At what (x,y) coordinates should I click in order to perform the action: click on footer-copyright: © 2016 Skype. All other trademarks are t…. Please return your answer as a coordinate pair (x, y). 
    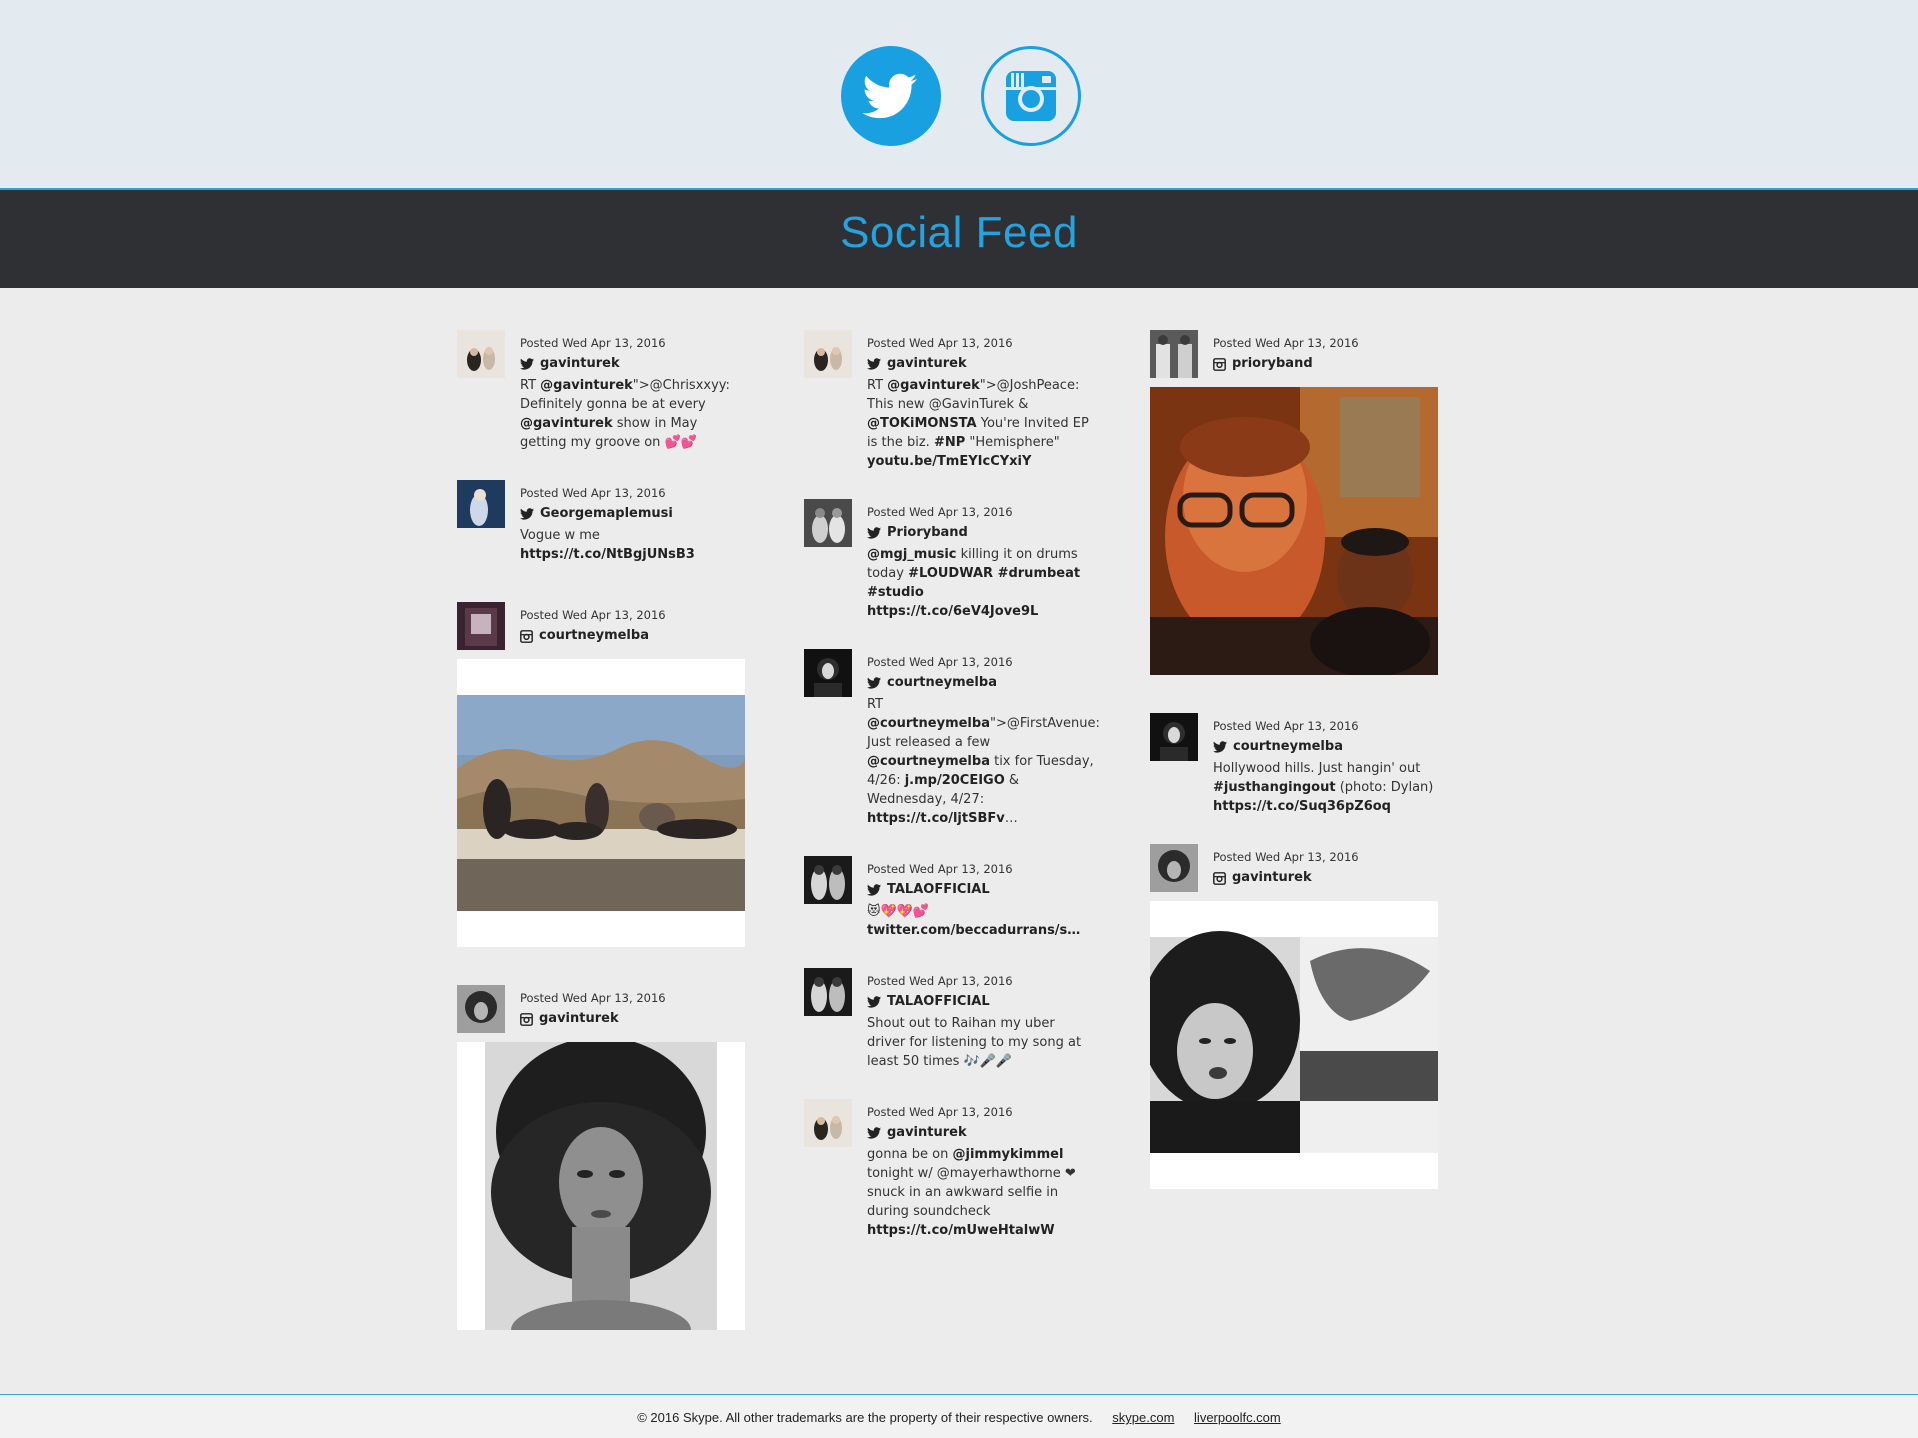
    Looking at the image, I should click on (865, 1417).